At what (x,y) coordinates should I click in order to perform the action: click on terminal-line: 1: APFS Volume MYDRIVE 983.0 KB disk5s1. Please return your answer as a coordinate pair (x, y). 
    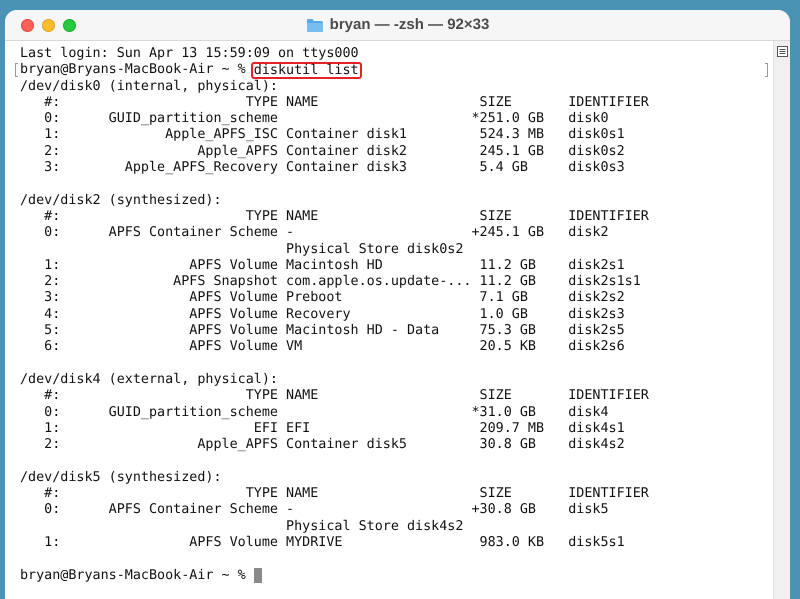
    Looking at the image, I should click on (334, 543).